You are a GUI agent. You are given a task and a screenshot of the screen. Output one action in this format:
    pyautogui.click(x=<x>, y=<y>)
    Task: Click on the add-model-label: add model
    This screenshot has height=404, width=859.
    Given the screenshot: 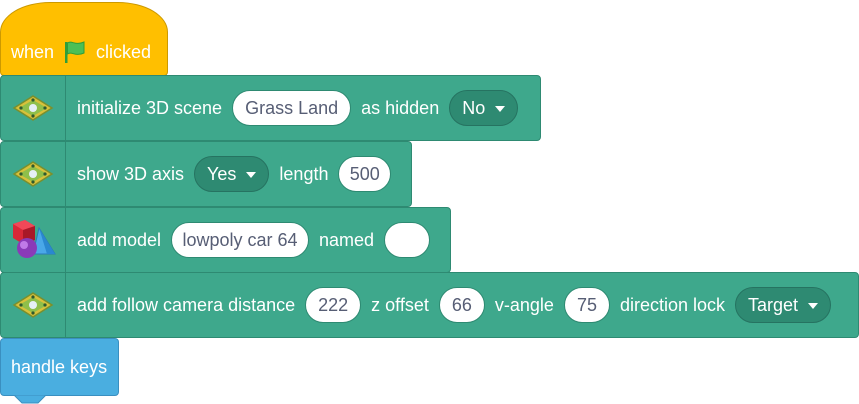 What is the action you would take?
    pyautogui.click(x=119, y=239)
    